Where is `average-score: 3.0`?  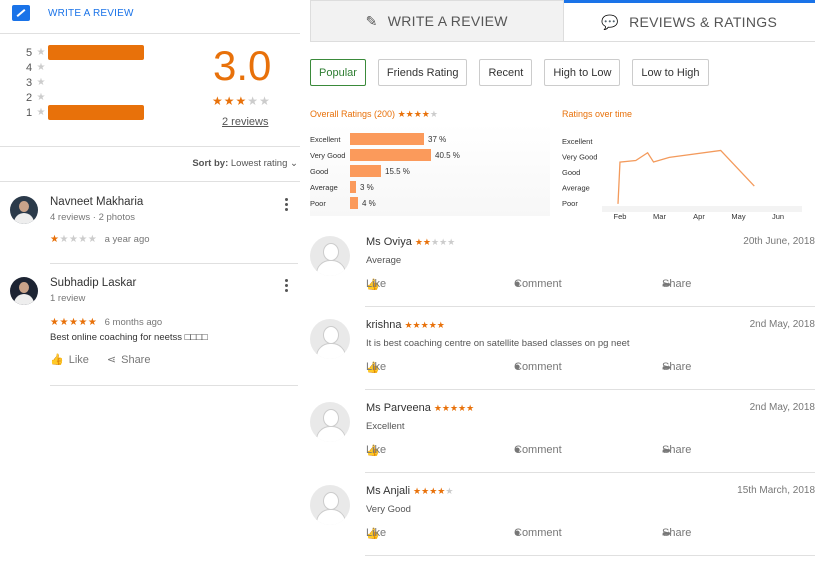
average-score: 3.0 is located at coordinates (242, 65).